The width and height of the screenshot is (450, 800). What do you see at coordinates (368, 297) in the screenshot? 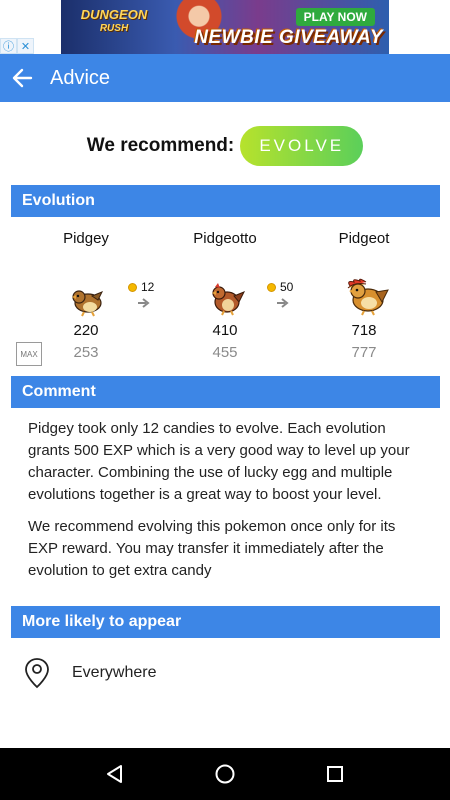
I see `pidgeot-sprite-icon` at bounding box center [368, 297].